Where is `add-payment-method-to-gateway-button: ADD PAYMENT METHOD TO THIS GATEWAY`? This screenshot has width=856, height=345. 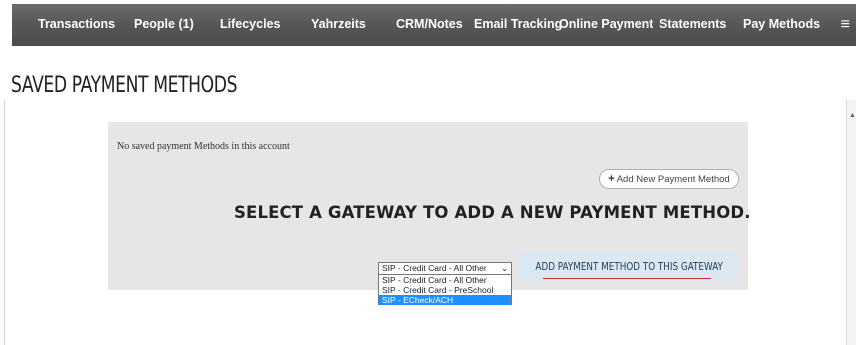
add-payment-method-to-gateway-button: ADD PAYMENT METHOD TO THIS GATEWAY is located at coordinates (629, 266).